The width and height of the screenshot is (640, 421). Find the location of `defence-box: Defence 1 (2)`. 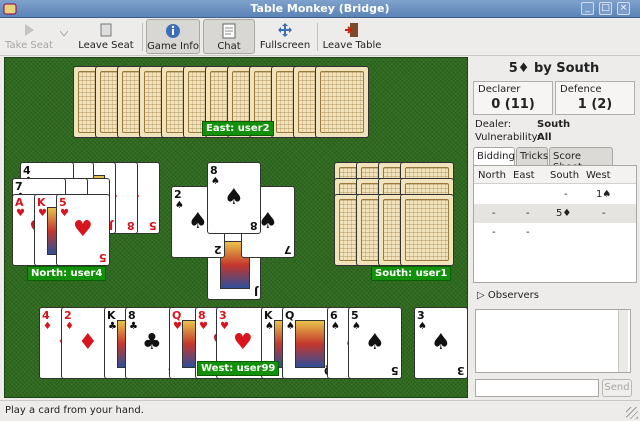

defence-box: Defence 1 (2) is located at coordinates (595, 98).